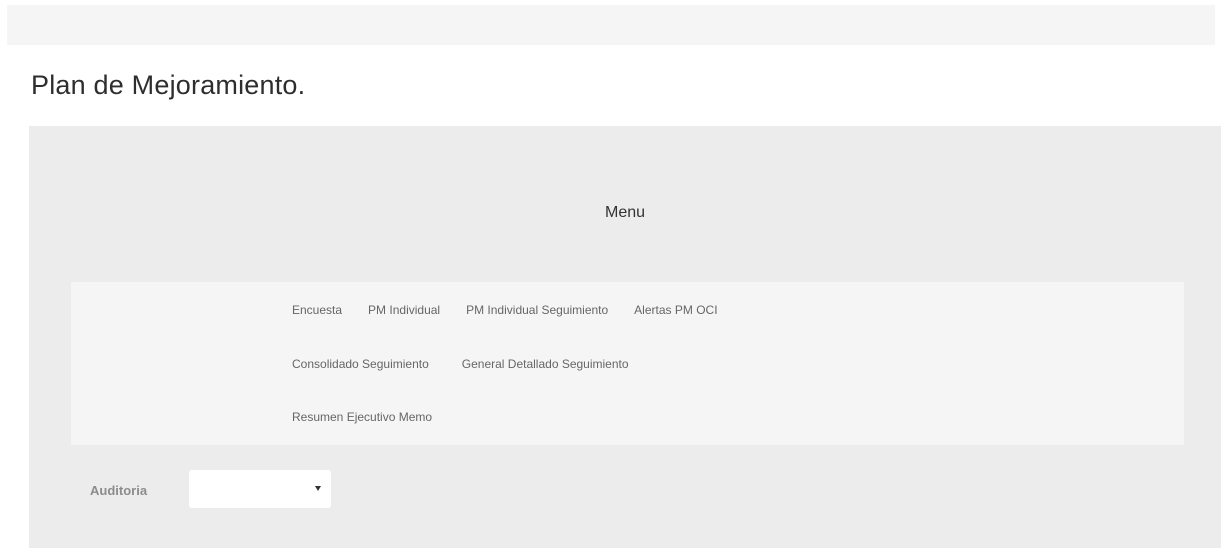 The height and width of the screenshot is (548, 1221). I want to click on menu-row: Resumen Ejecutivo Memo, so click(362, 417).